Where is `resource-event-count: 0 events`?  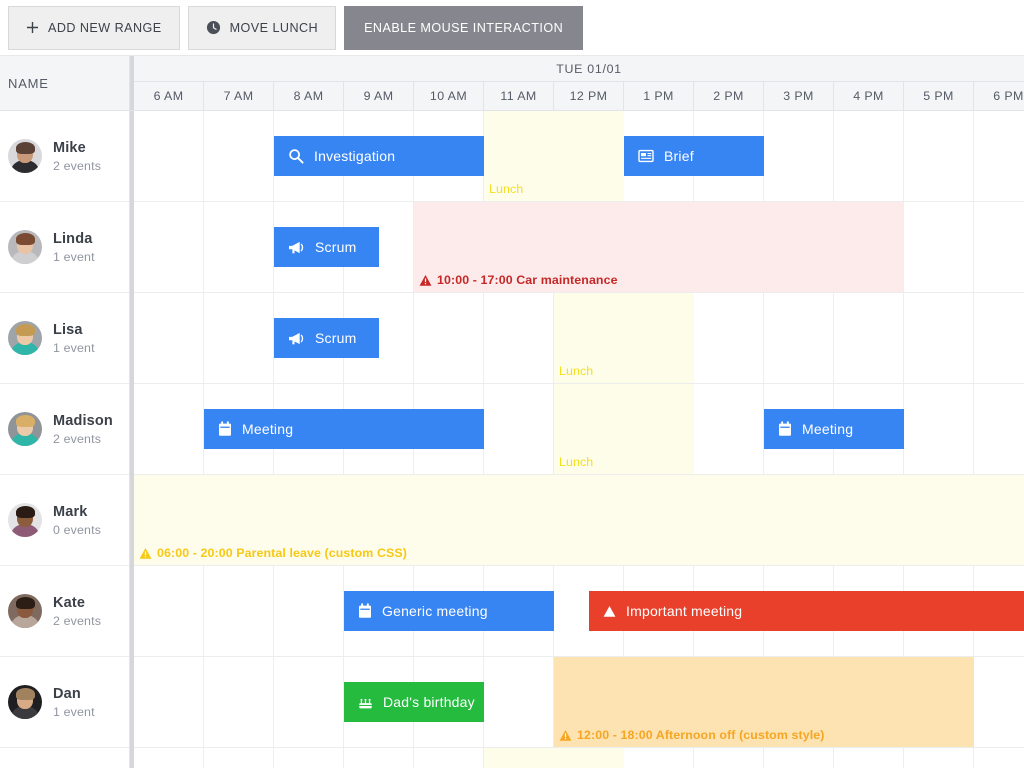
resource-event-count: 0 events is located at coordinates (77, 529).